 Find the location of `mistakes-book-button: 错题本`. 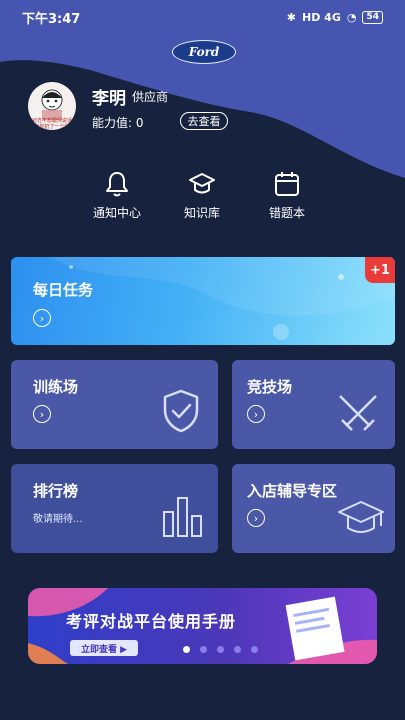

mistakes-book-button: 错题本 is located at coordinates (287, 195).